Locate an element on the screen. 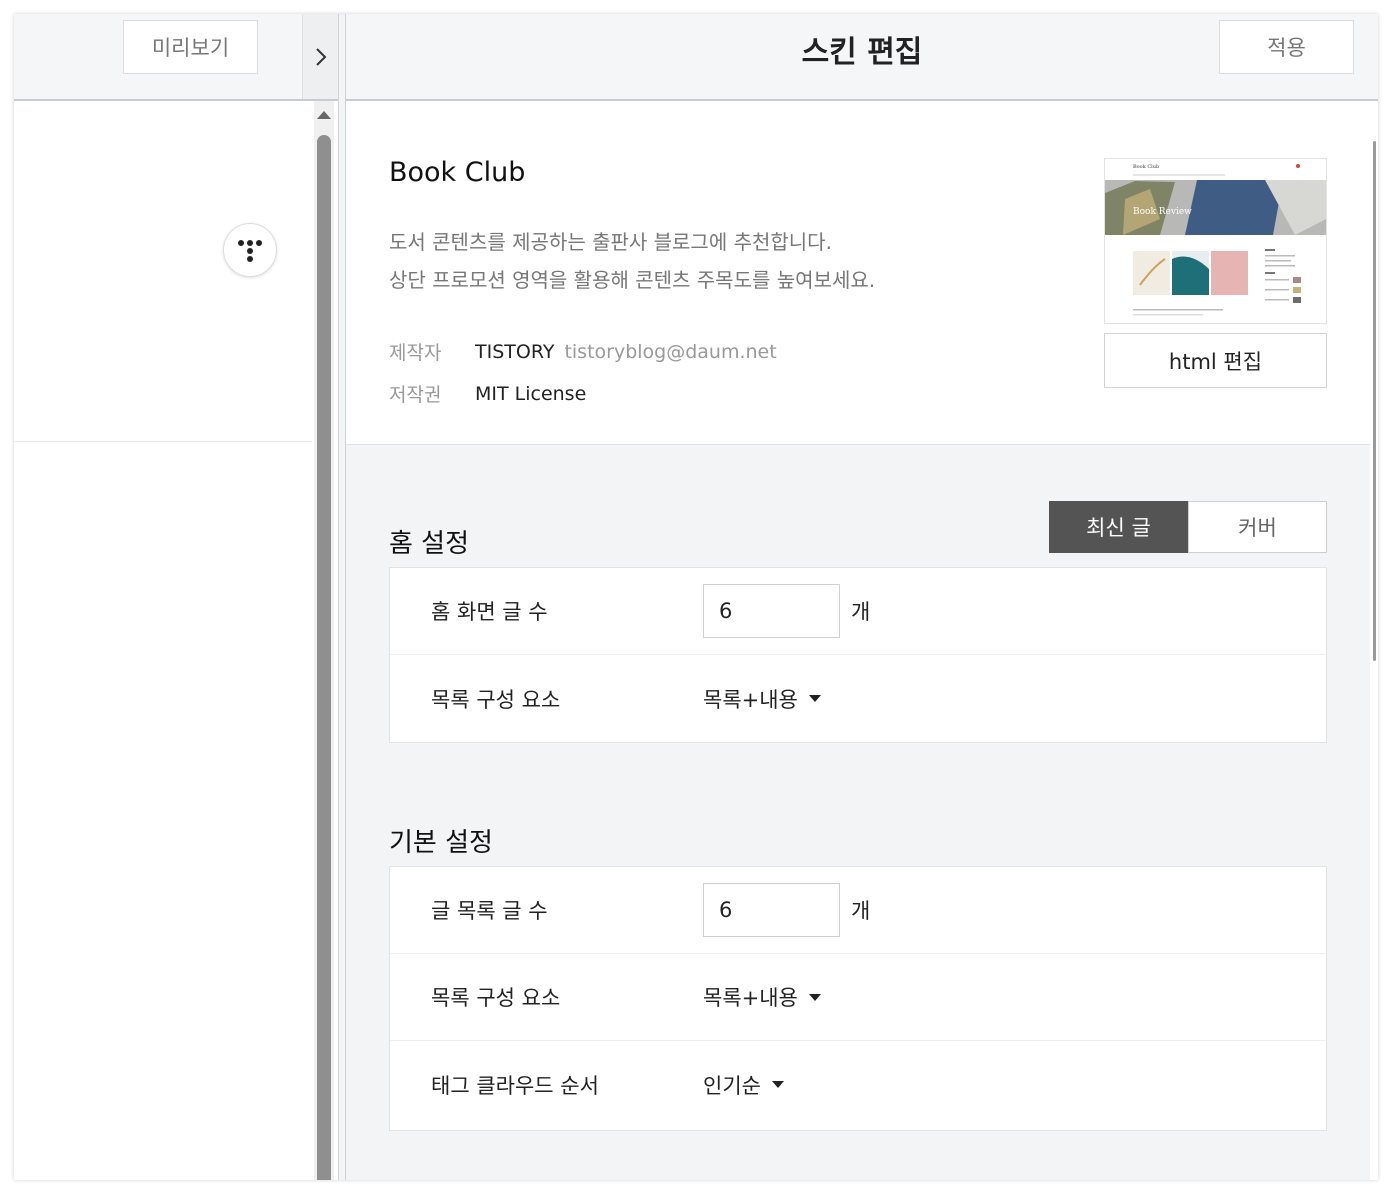 The width and height of the screenshot is (1393, 1195). home-list-element-value: 목록+내용 is located at coordinates (750, 699).